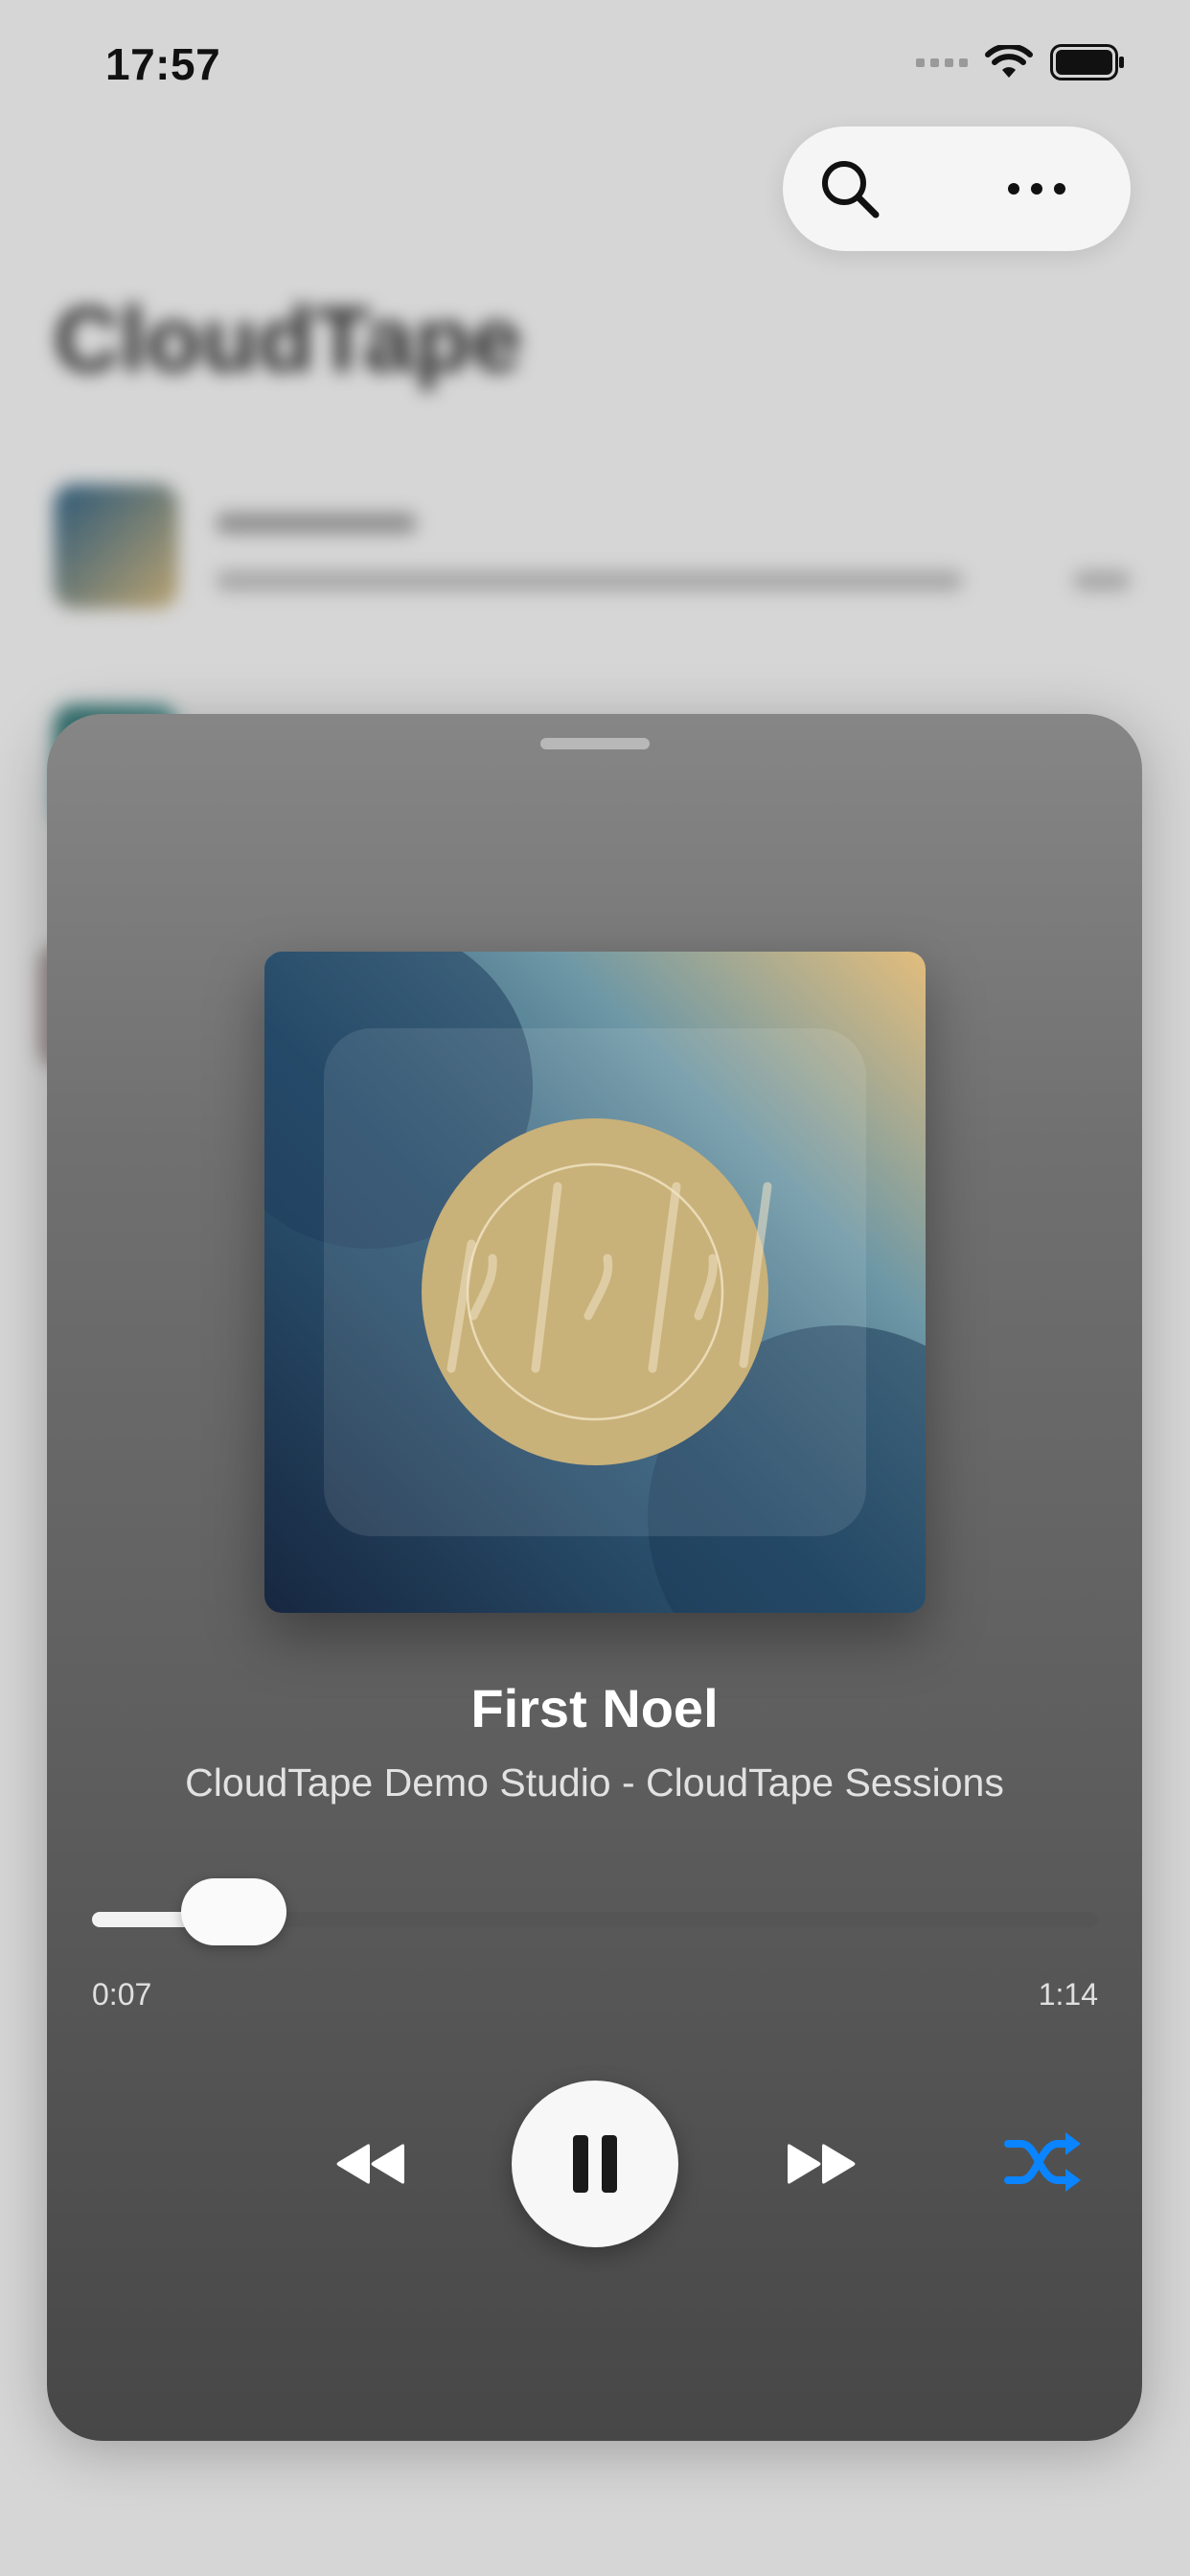 This screenshot has width=1190, height=2576. Describe the element at coordinates (116, 546) in the screenshot. I see `background-list-thumbnail` at that location.